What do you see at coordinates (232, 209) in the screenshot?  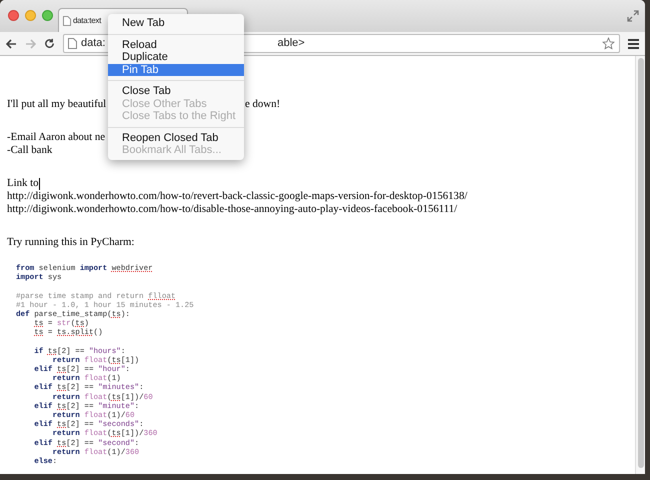 I see `page-text: http://digiwonk.wonderhowto.com/how-to/disable-those-annoying-auto-play-videos-facebook-0156111/` at bounding box center [232, 209].